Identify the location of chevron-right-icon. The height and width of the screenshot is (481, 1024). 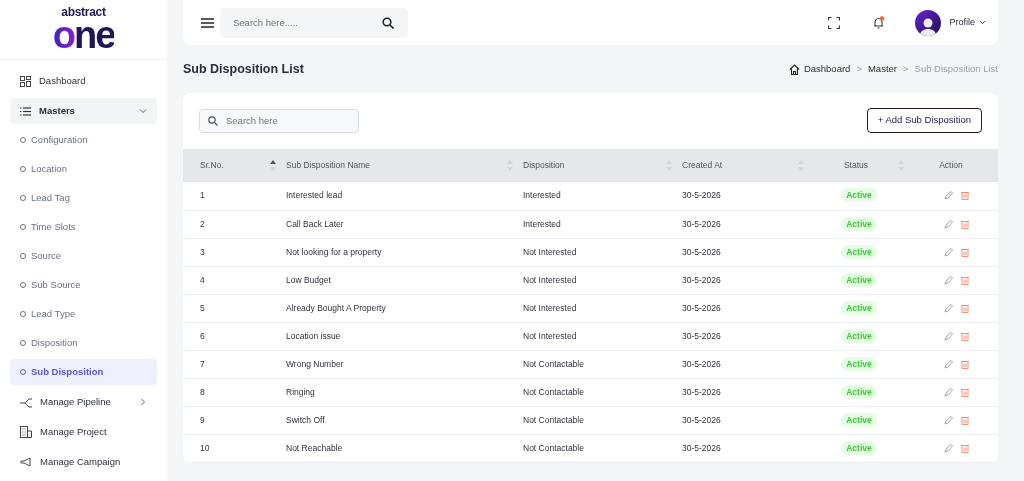
(143, 402).